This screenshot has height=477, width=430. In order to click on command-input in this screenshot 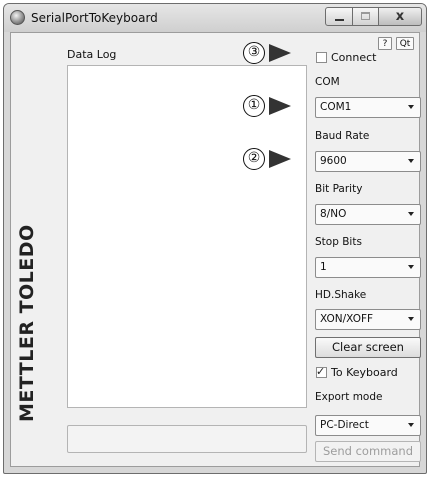, I will do `click(187, 439)`.